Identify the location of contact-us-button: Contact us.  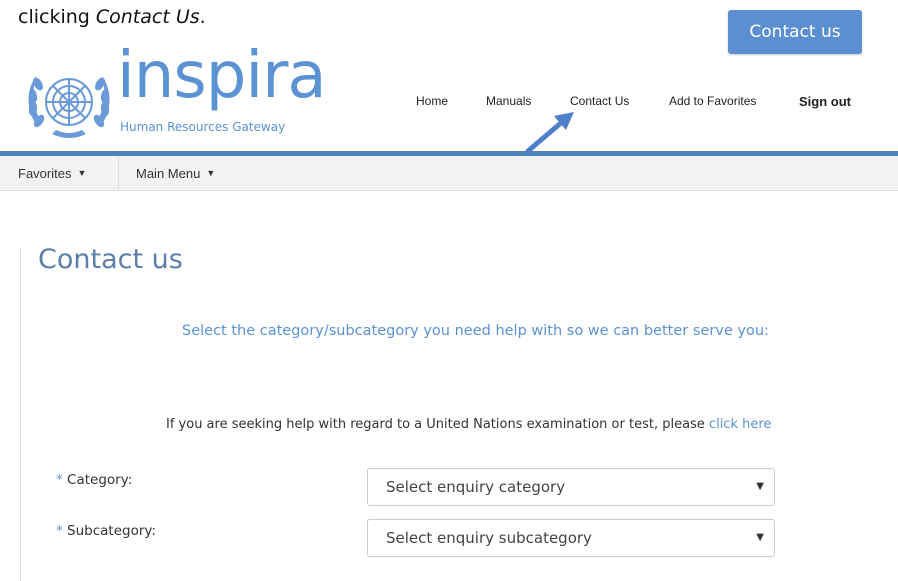
(795, 32).